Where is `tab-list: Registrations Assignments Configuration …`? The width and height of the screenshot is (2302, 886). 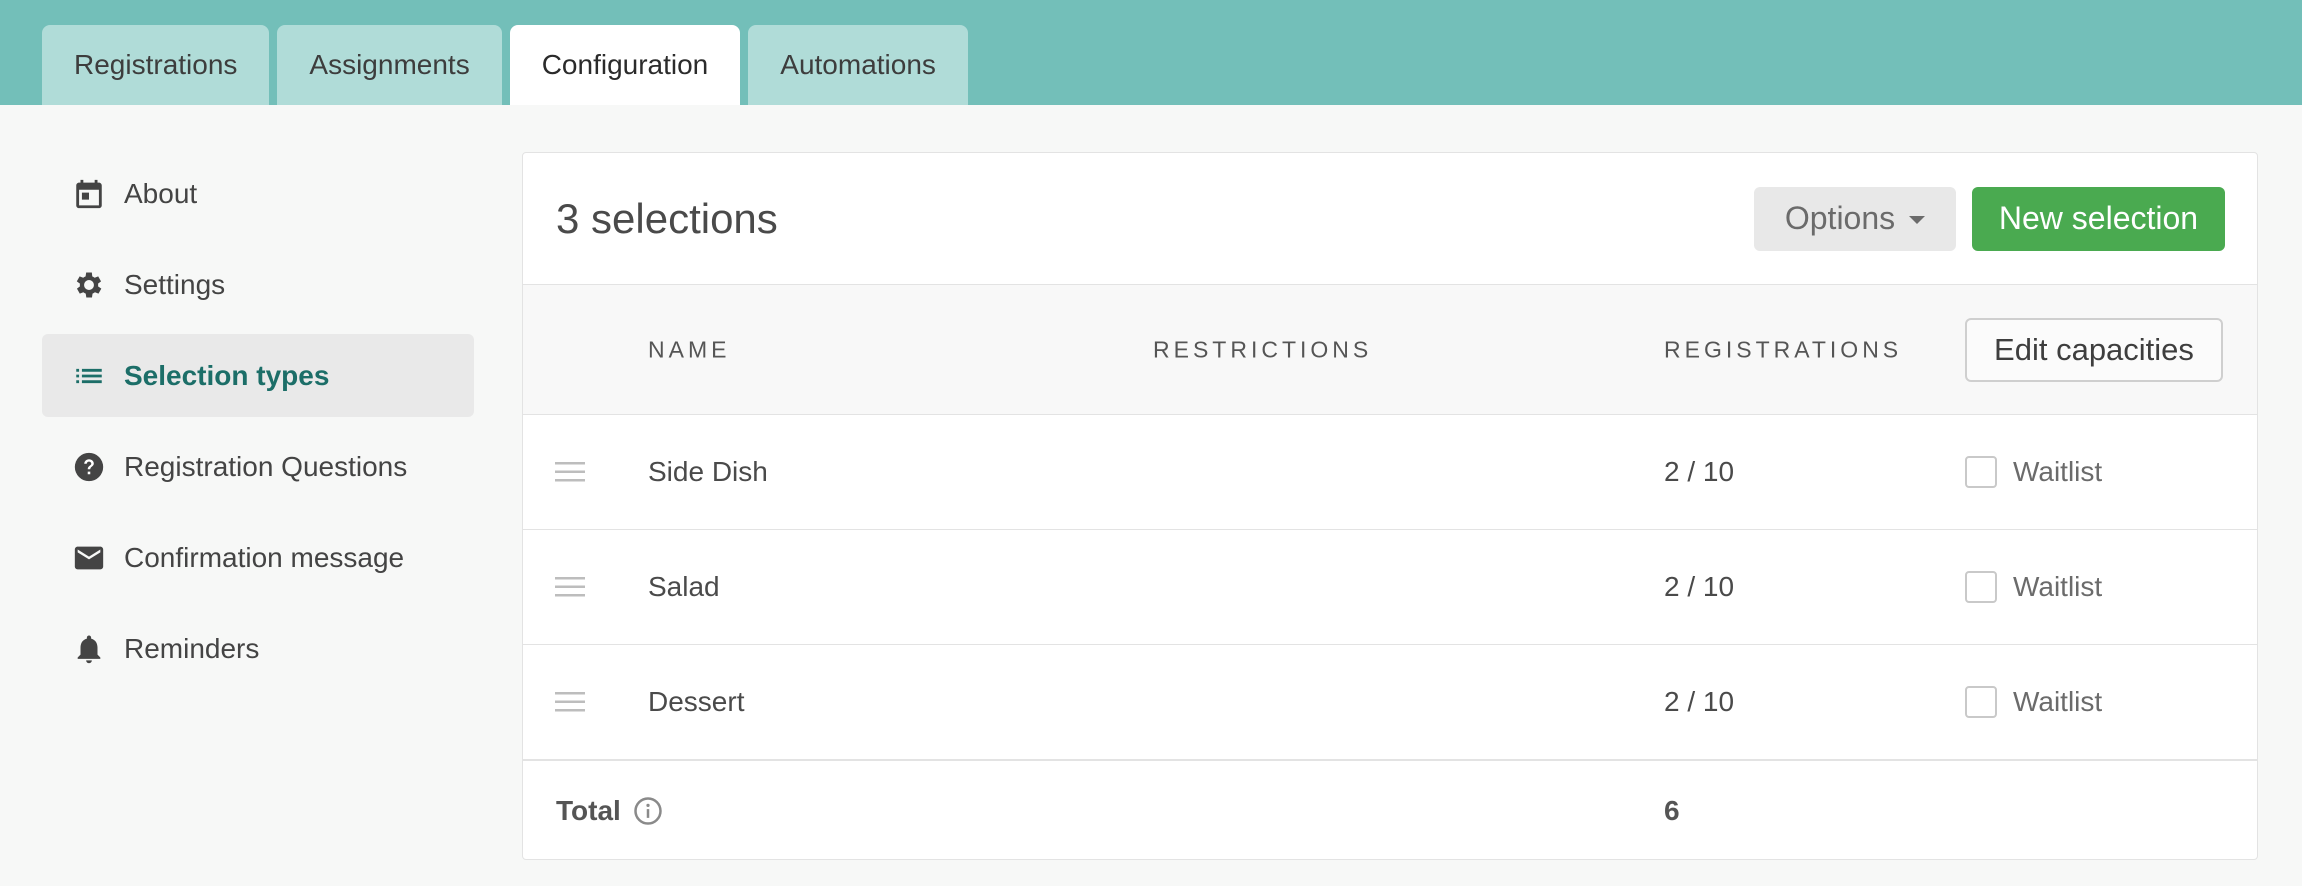
tab-list: Registrations Assignments Configuration … is located at coordinates (505, 65).